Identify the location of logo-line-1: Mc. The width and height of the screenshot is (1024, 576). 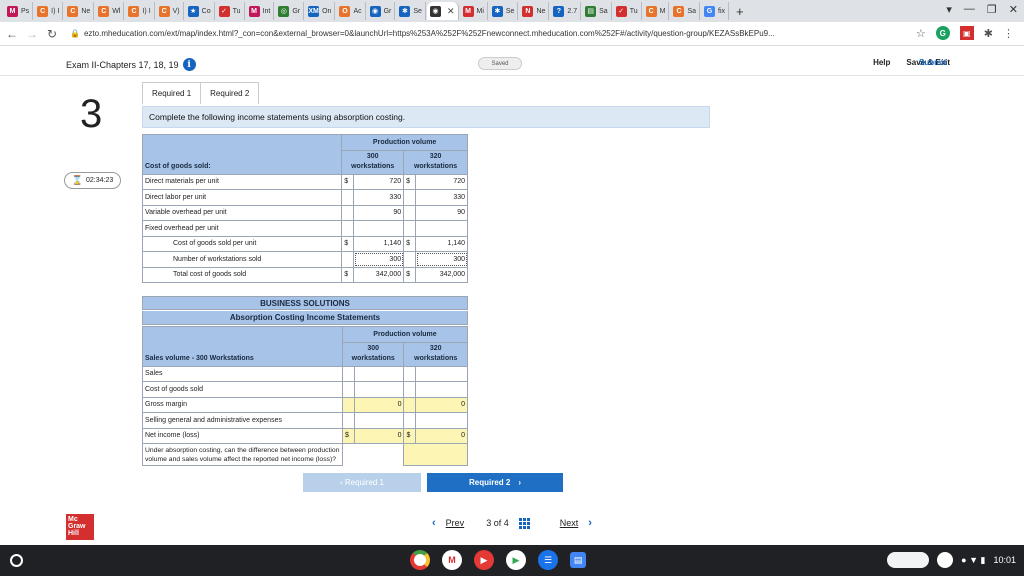
(73, 519).